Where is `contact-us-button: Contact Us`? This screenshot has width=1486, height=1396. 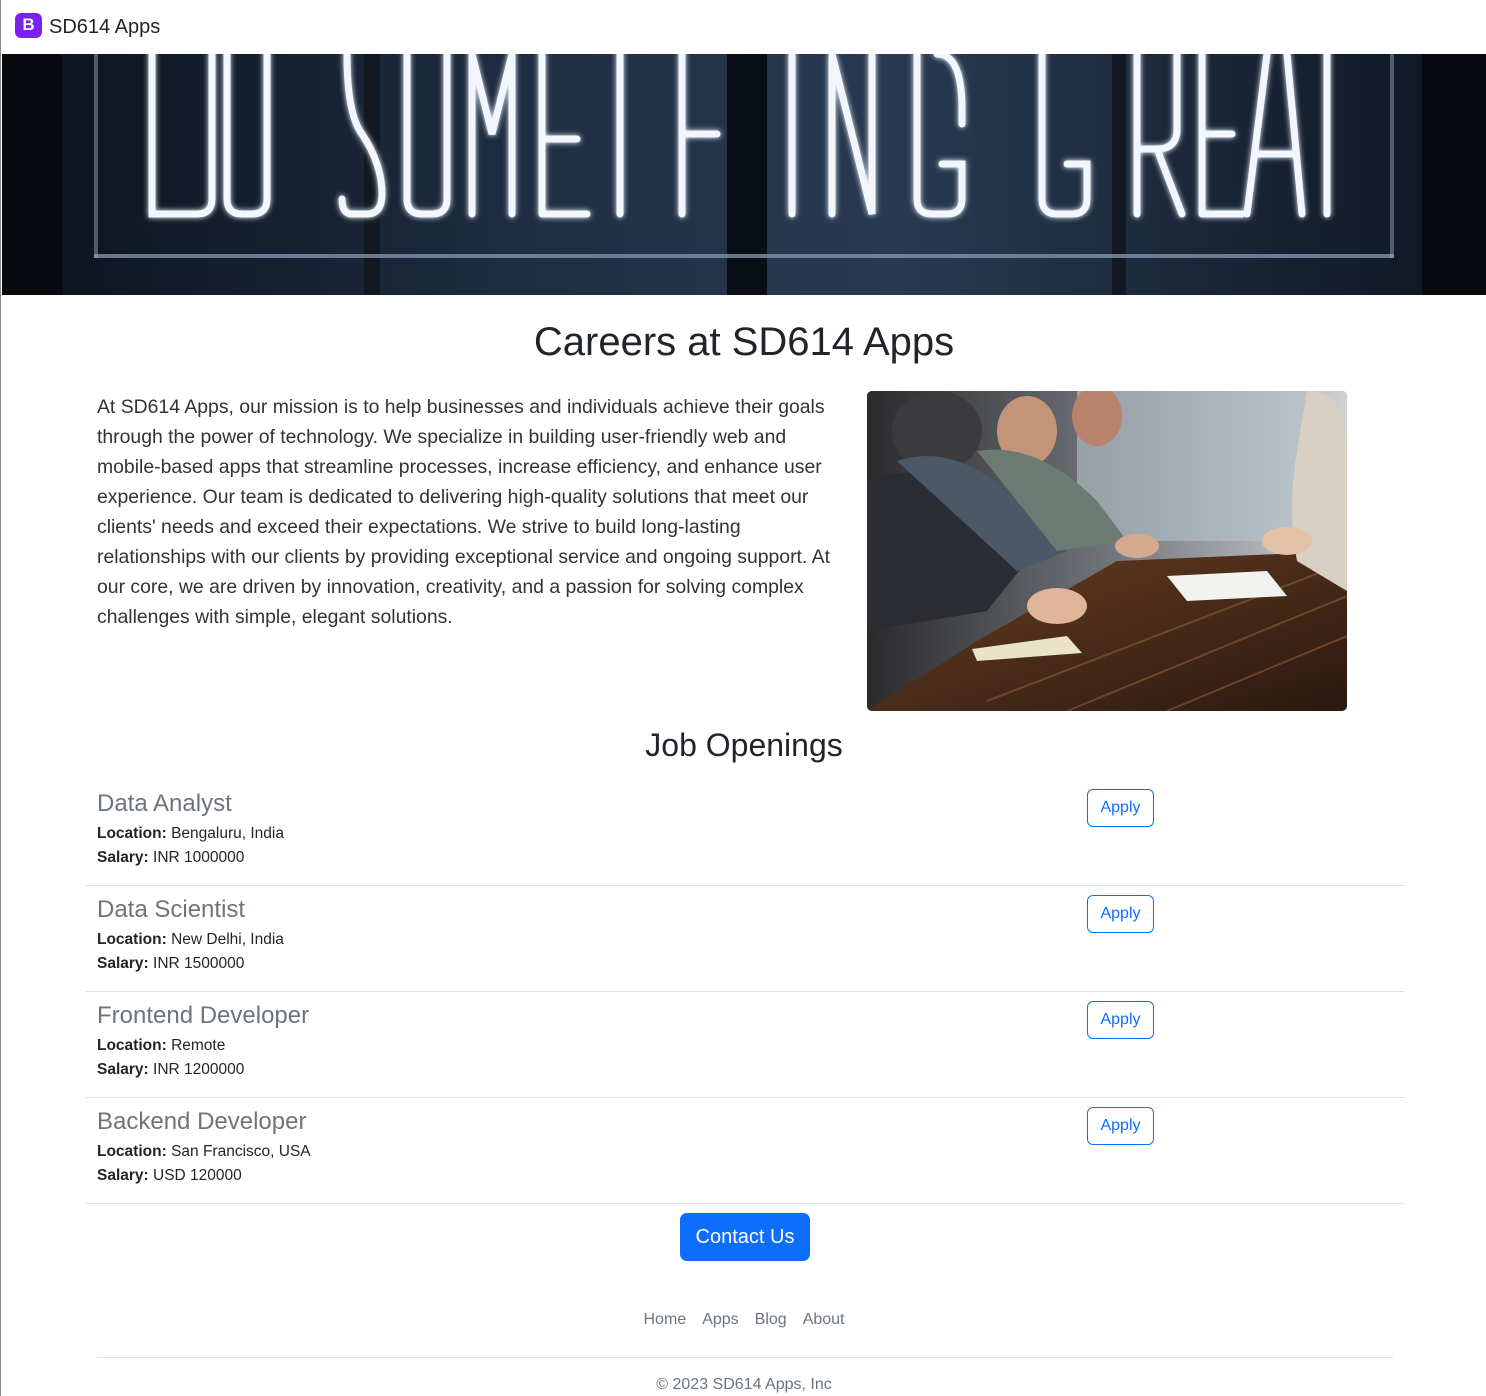
contact-us-button: Contact Us is located at coordinates (745, 1237).